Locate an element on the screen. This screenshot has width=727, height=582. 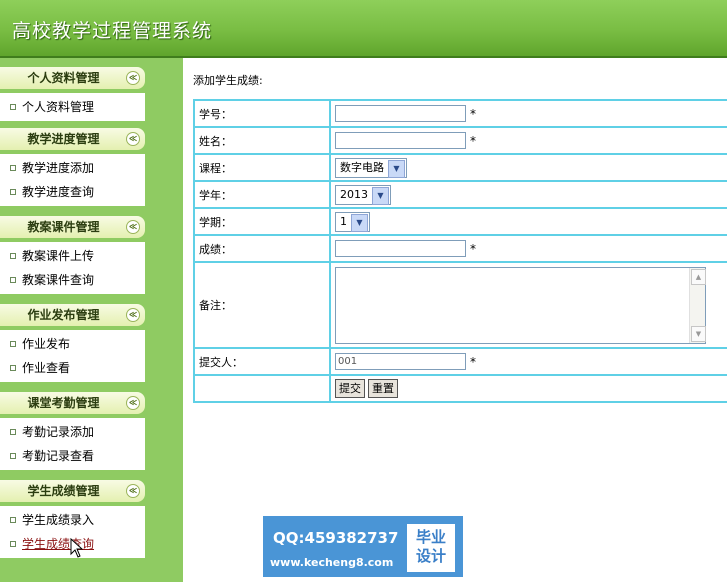
sidebar-group-progress: 教学进度管理 ≪ 教学进度添加 教学进度查询 is located at coordinates (72, 167).